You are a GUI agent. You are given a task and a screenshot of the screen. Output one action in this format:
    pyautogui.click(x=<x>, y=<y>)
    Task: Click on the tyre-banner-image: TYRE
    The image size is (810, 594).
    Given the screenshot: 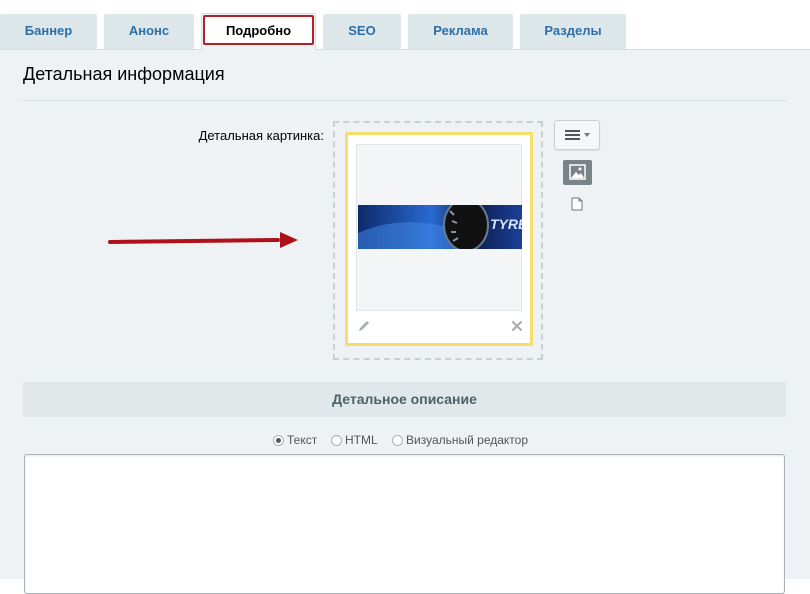 What is the action you would take?
    pyautogui.click(x=440, y=227)
    